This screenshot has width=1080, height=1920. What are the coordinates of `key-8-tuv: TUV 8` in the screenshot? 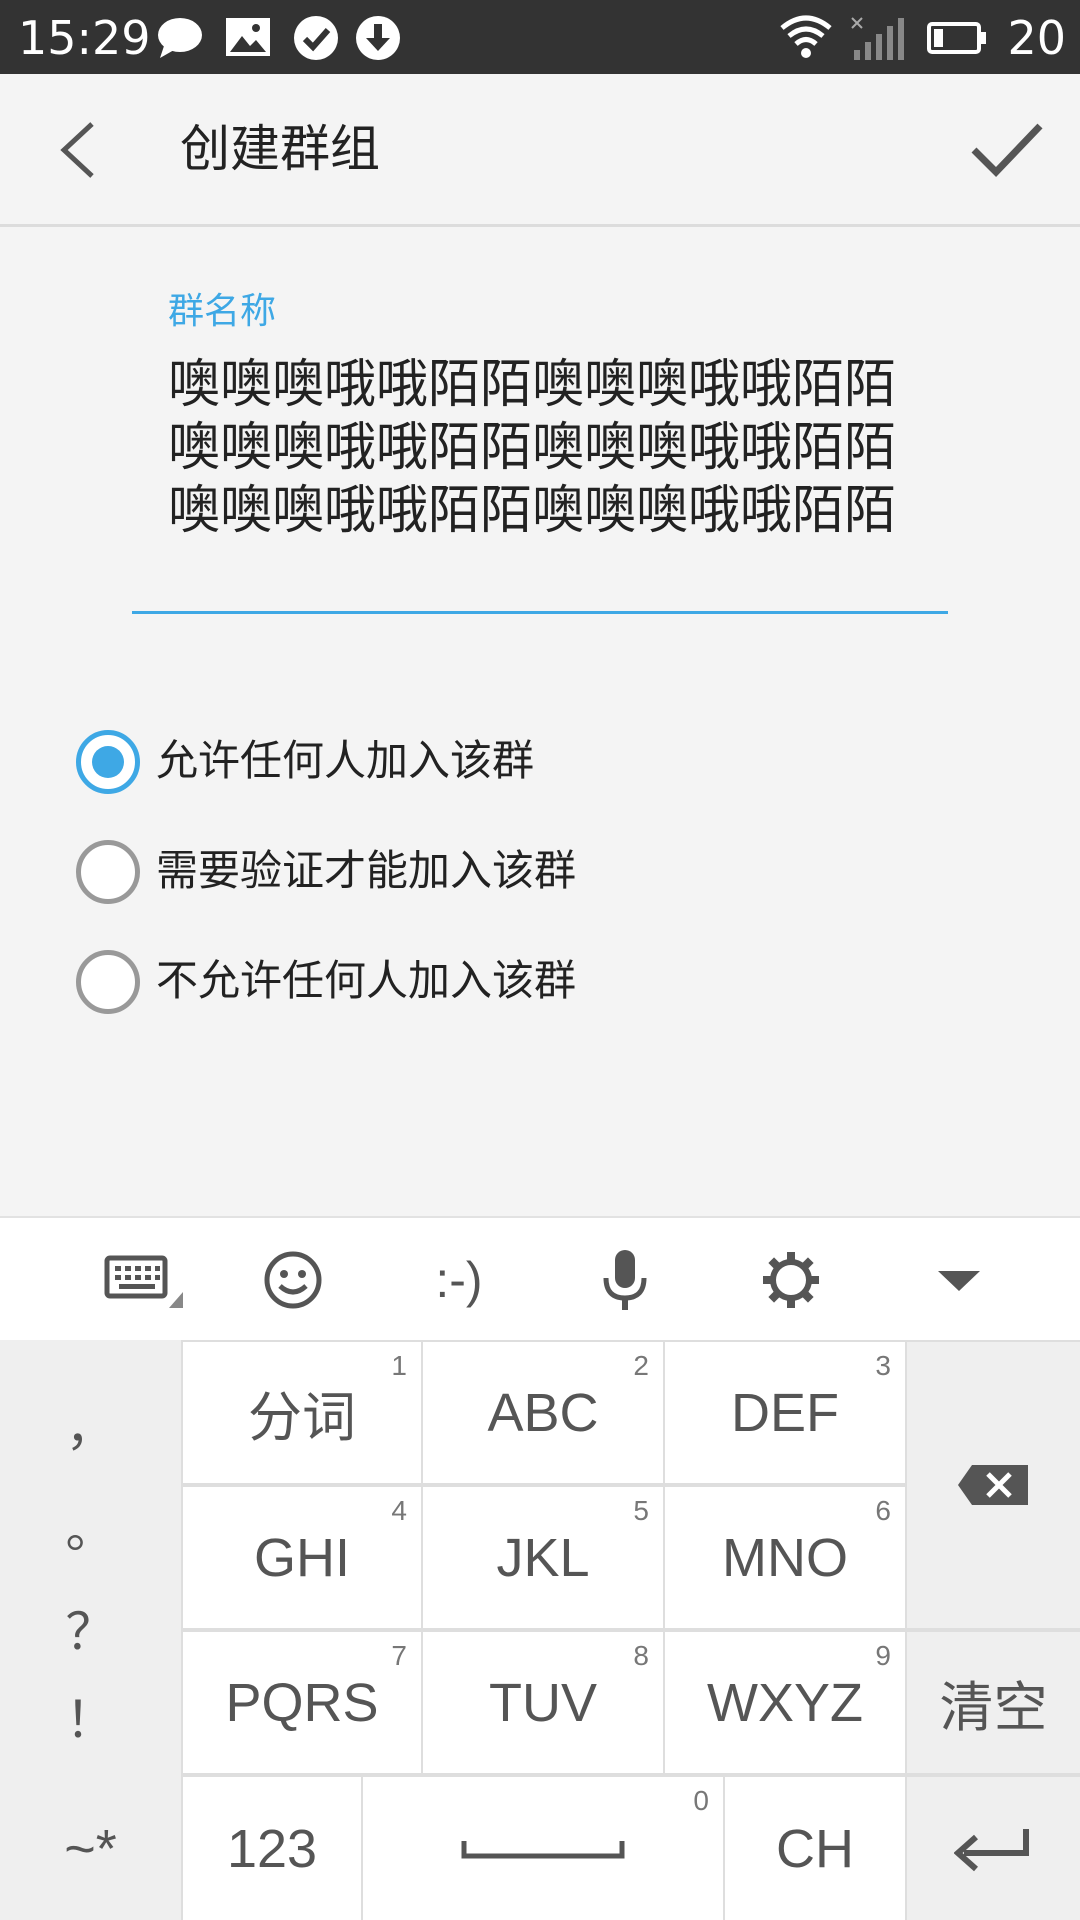 It's located at (543, 1702).